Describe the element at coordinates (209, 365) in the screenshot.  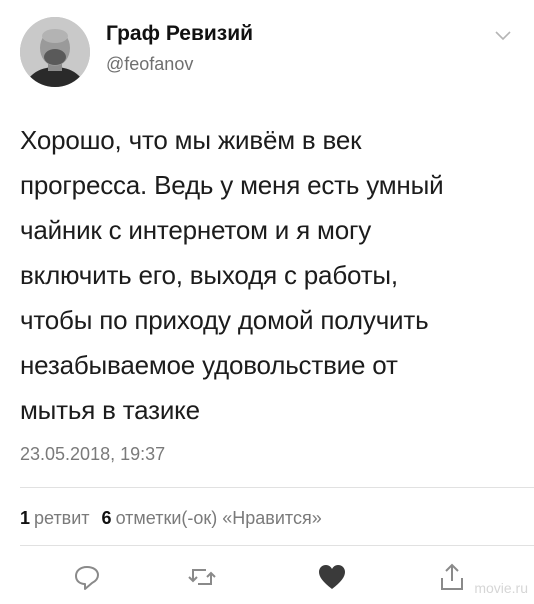
I see `tweet-text-line: незабываемое удовольствие от` at that location.